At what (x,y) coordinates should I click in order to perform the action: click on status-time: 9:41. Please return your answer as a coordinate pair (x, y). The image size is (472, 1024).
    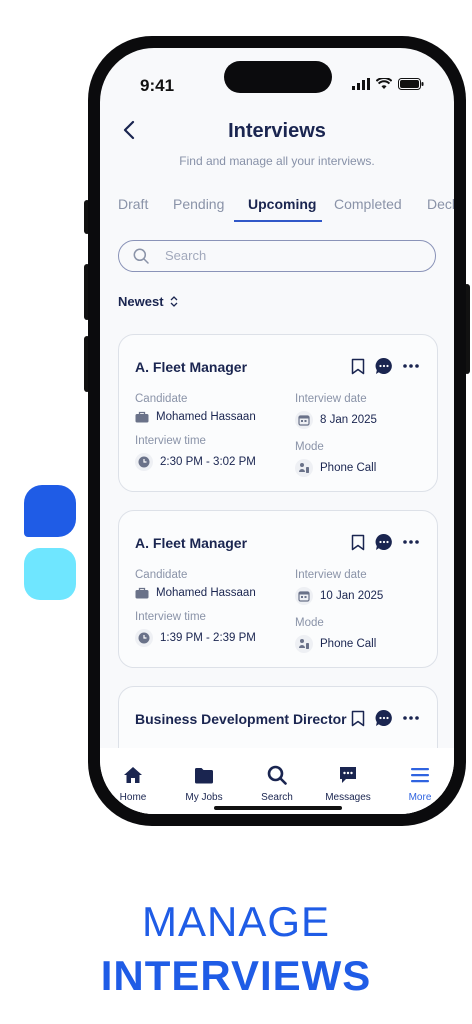
    Looking at the image, I should click on (157, 85).